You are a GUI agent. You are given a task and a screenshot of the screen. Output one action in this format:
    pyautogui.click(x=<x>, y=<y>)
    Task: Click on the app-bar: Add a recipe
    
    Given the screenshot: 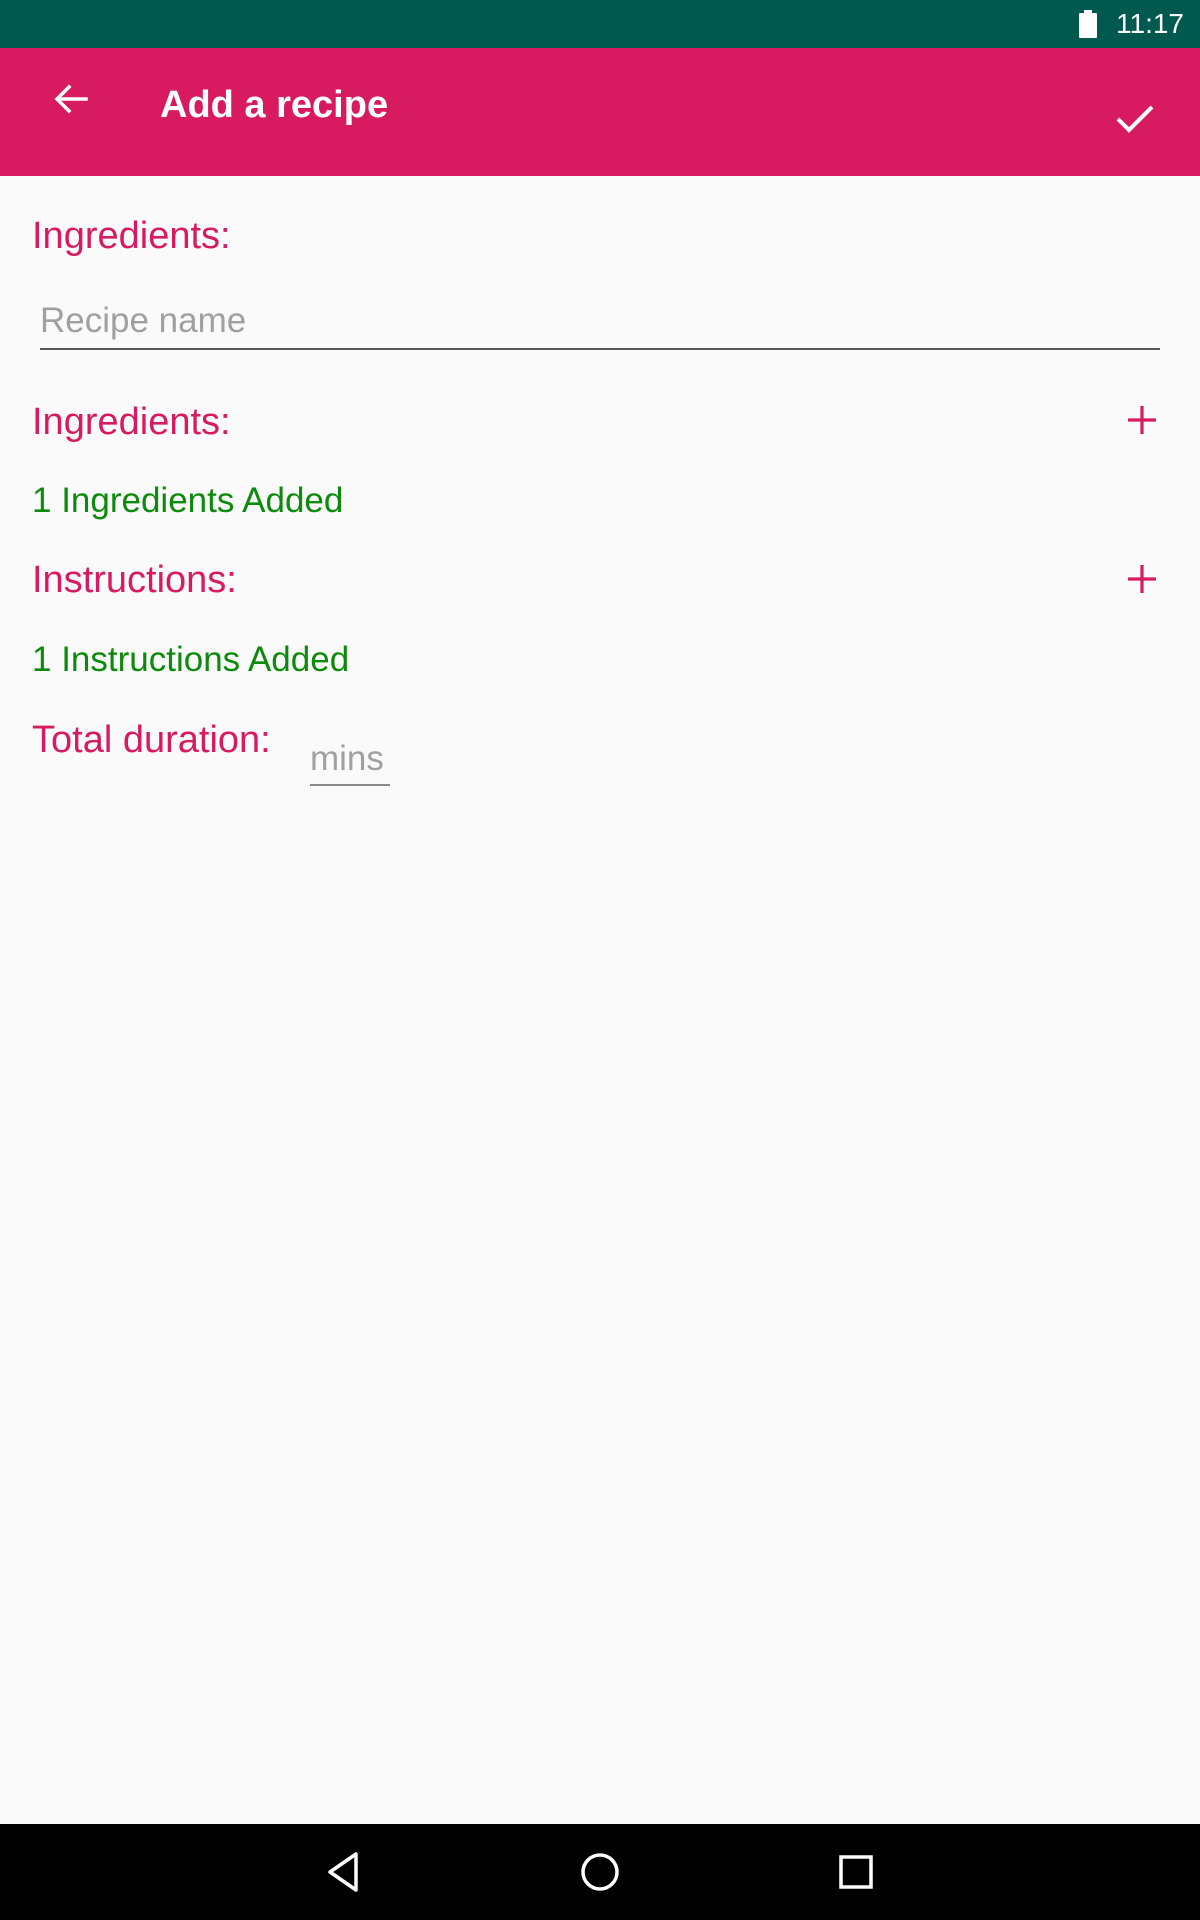 What is the action you would take?
    pyautogui.click(x=600, y=112)
    